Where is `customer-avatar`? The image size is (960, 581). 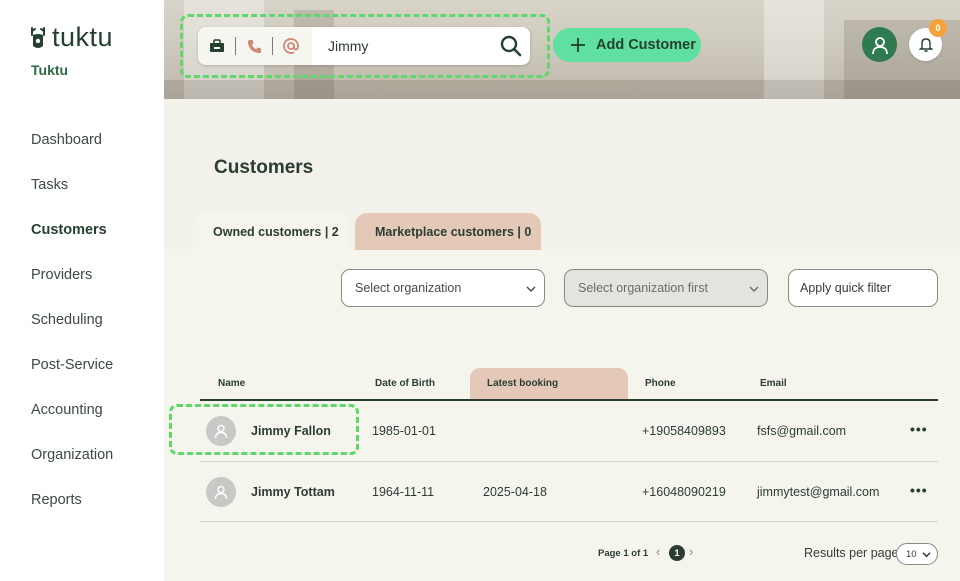 customer-avatar is located at coordinates (221, 492).